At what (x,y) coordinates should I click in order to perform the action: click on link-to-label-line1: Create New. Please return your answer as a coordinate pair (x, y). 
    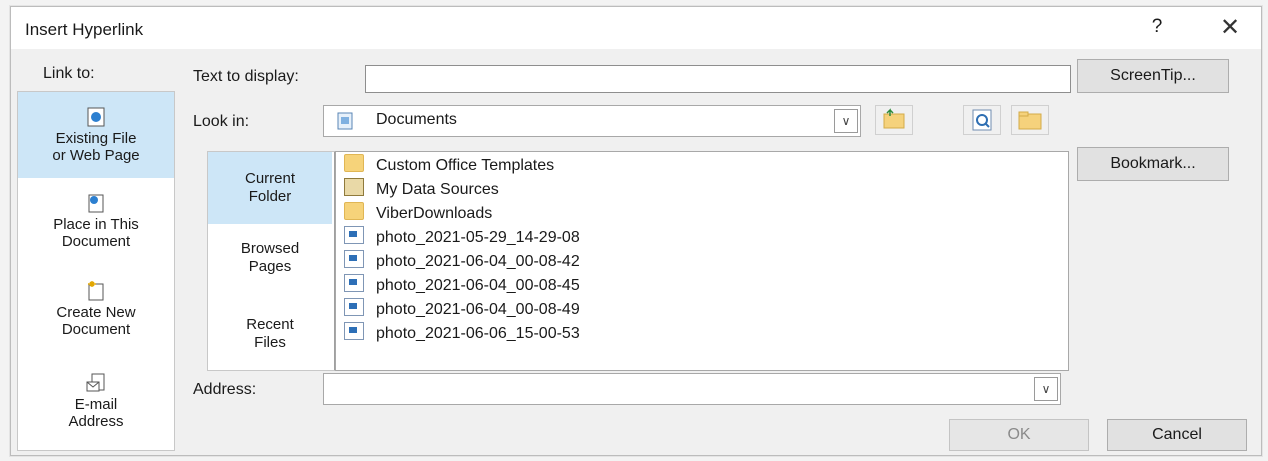
    Looking at the image, I should click on (96, 312).